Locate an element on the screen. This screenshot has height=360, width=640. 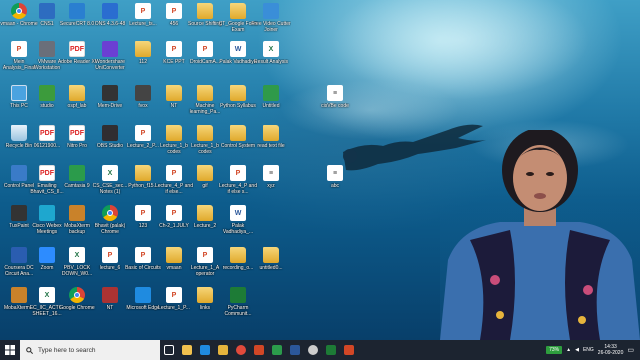
desktop-icon: CT_Google Form Exam is located at coordinates (238, 22).